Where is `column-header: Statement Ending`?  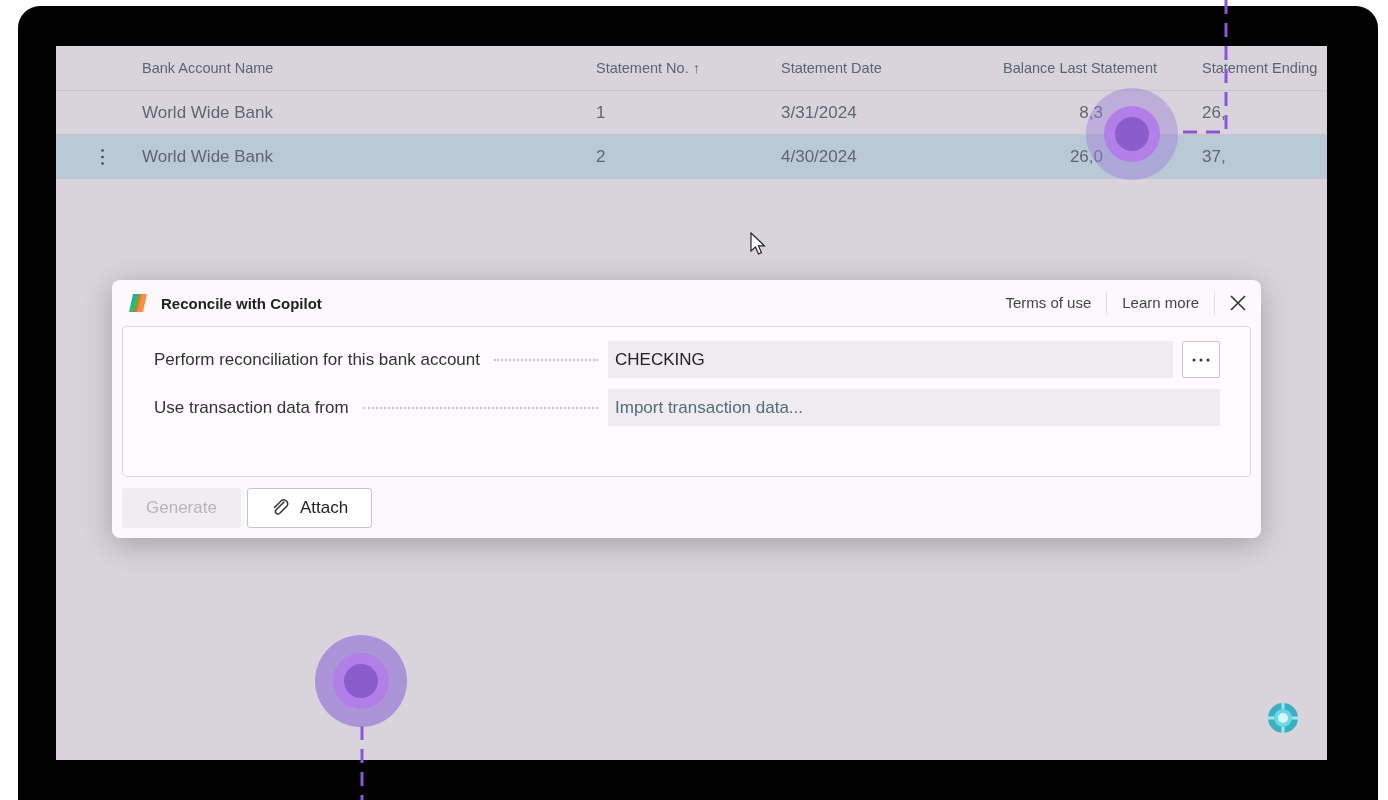 column-header: Statement Ending is located at coordinates (1260, 68).